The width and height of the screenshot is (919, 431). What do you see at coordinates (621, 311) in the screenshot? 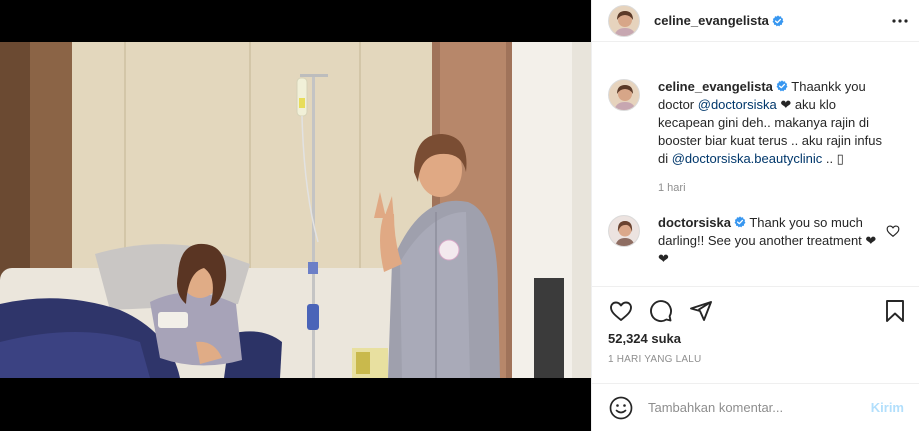
I see `heart-icon` at bounding box center [621, 311].